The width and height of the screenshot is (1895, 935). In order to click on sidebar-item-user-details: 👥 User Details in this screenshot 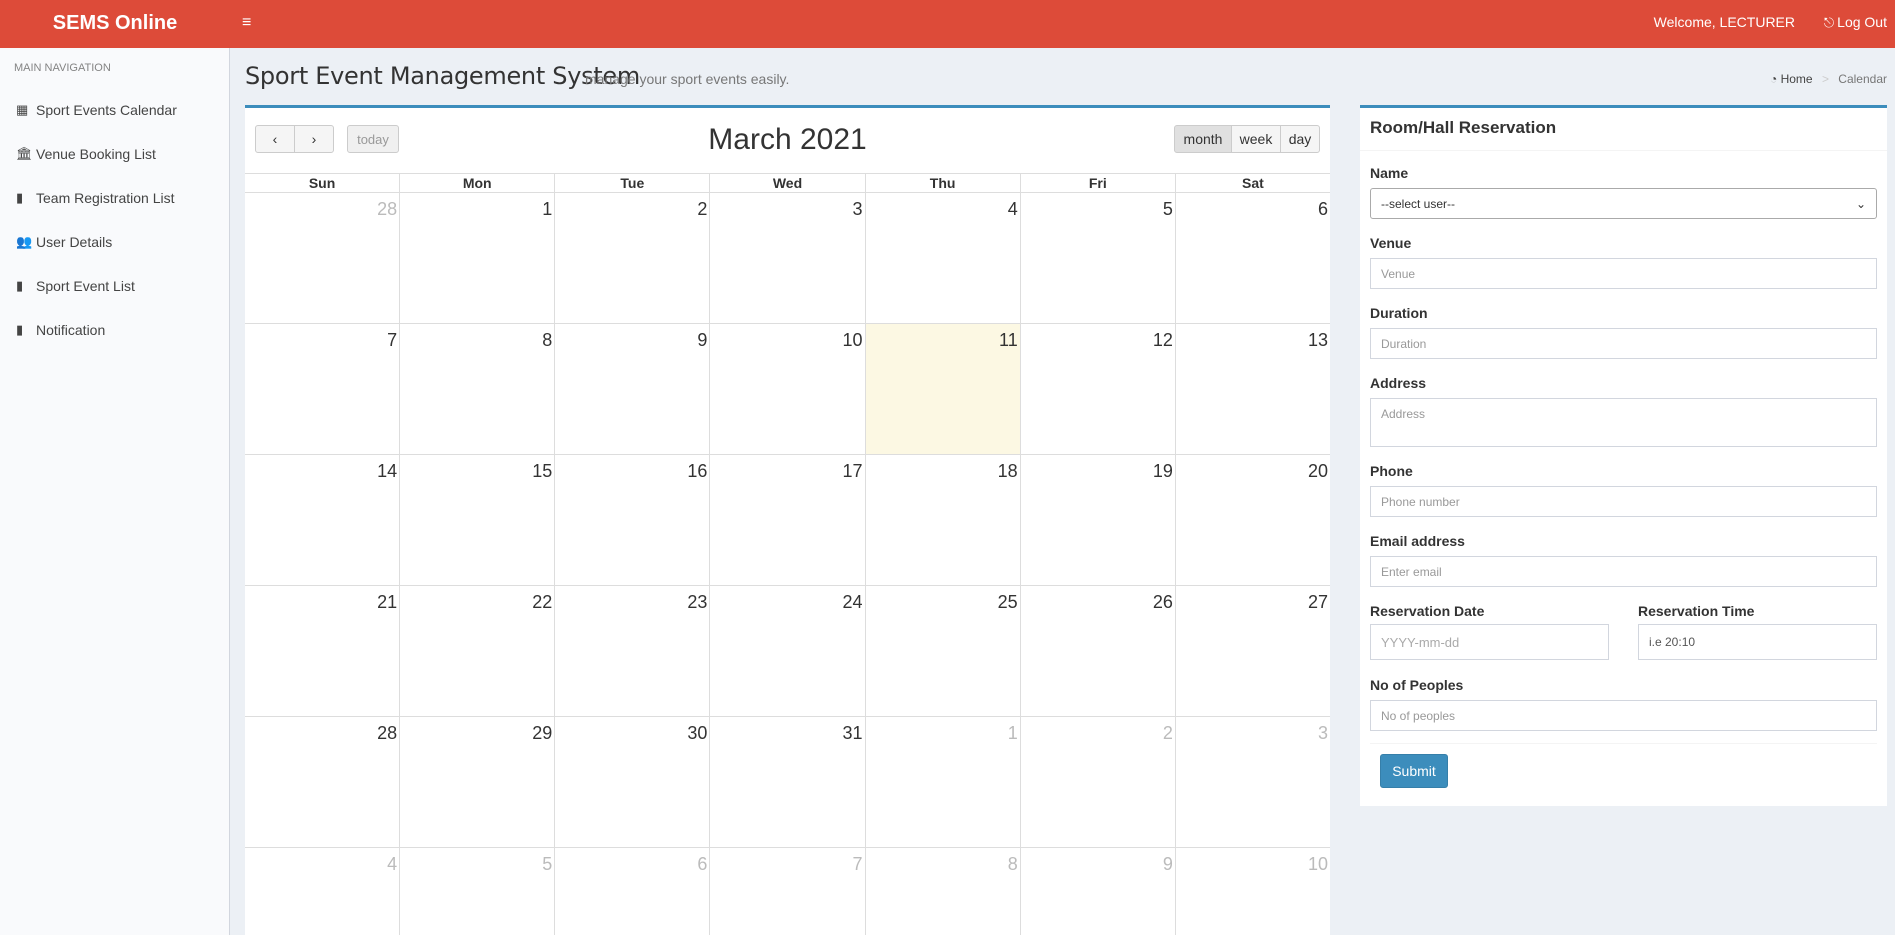, I will do `click(114, 242)`.